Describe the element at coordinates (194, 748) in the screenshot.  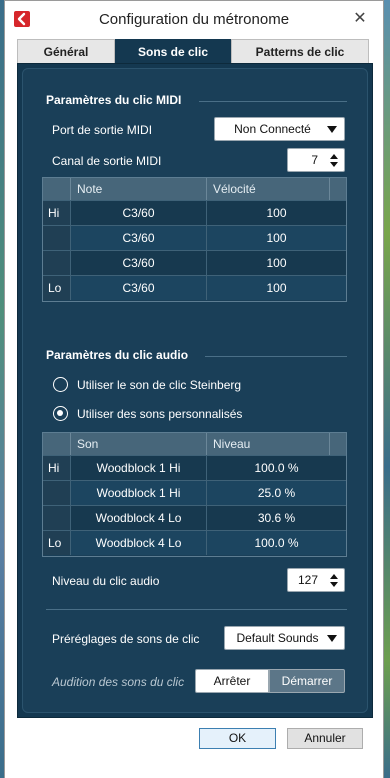
I see `dialog-footer: OK Annuler` at that location.